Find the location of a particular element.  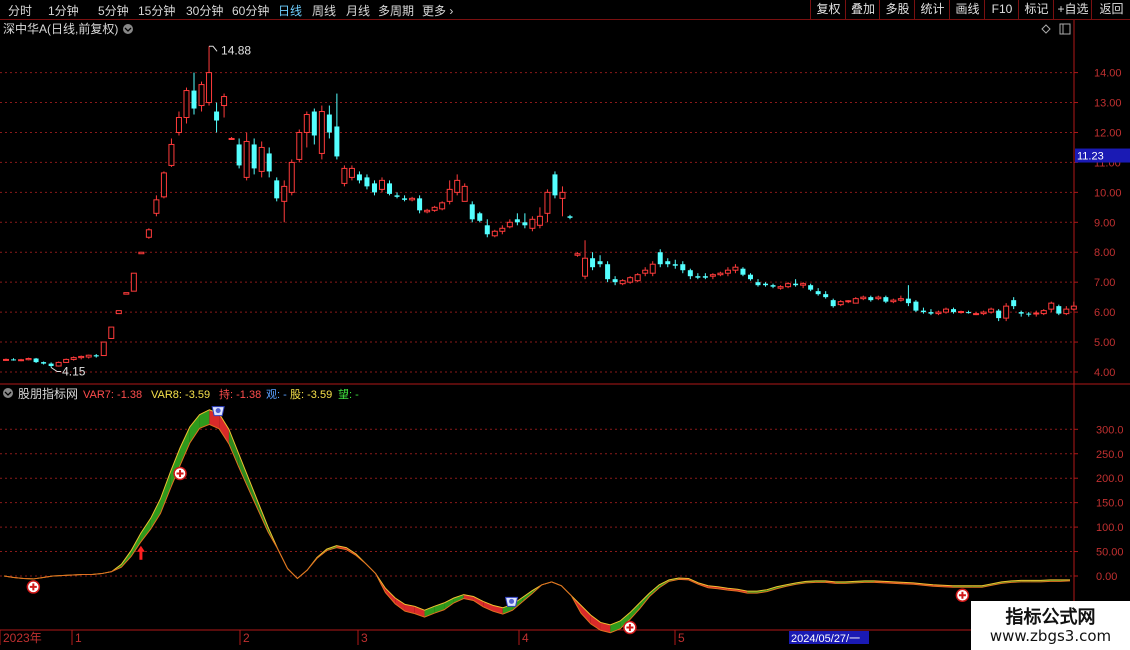

time-axis-label: 5 is located at coordinates (681, 638).